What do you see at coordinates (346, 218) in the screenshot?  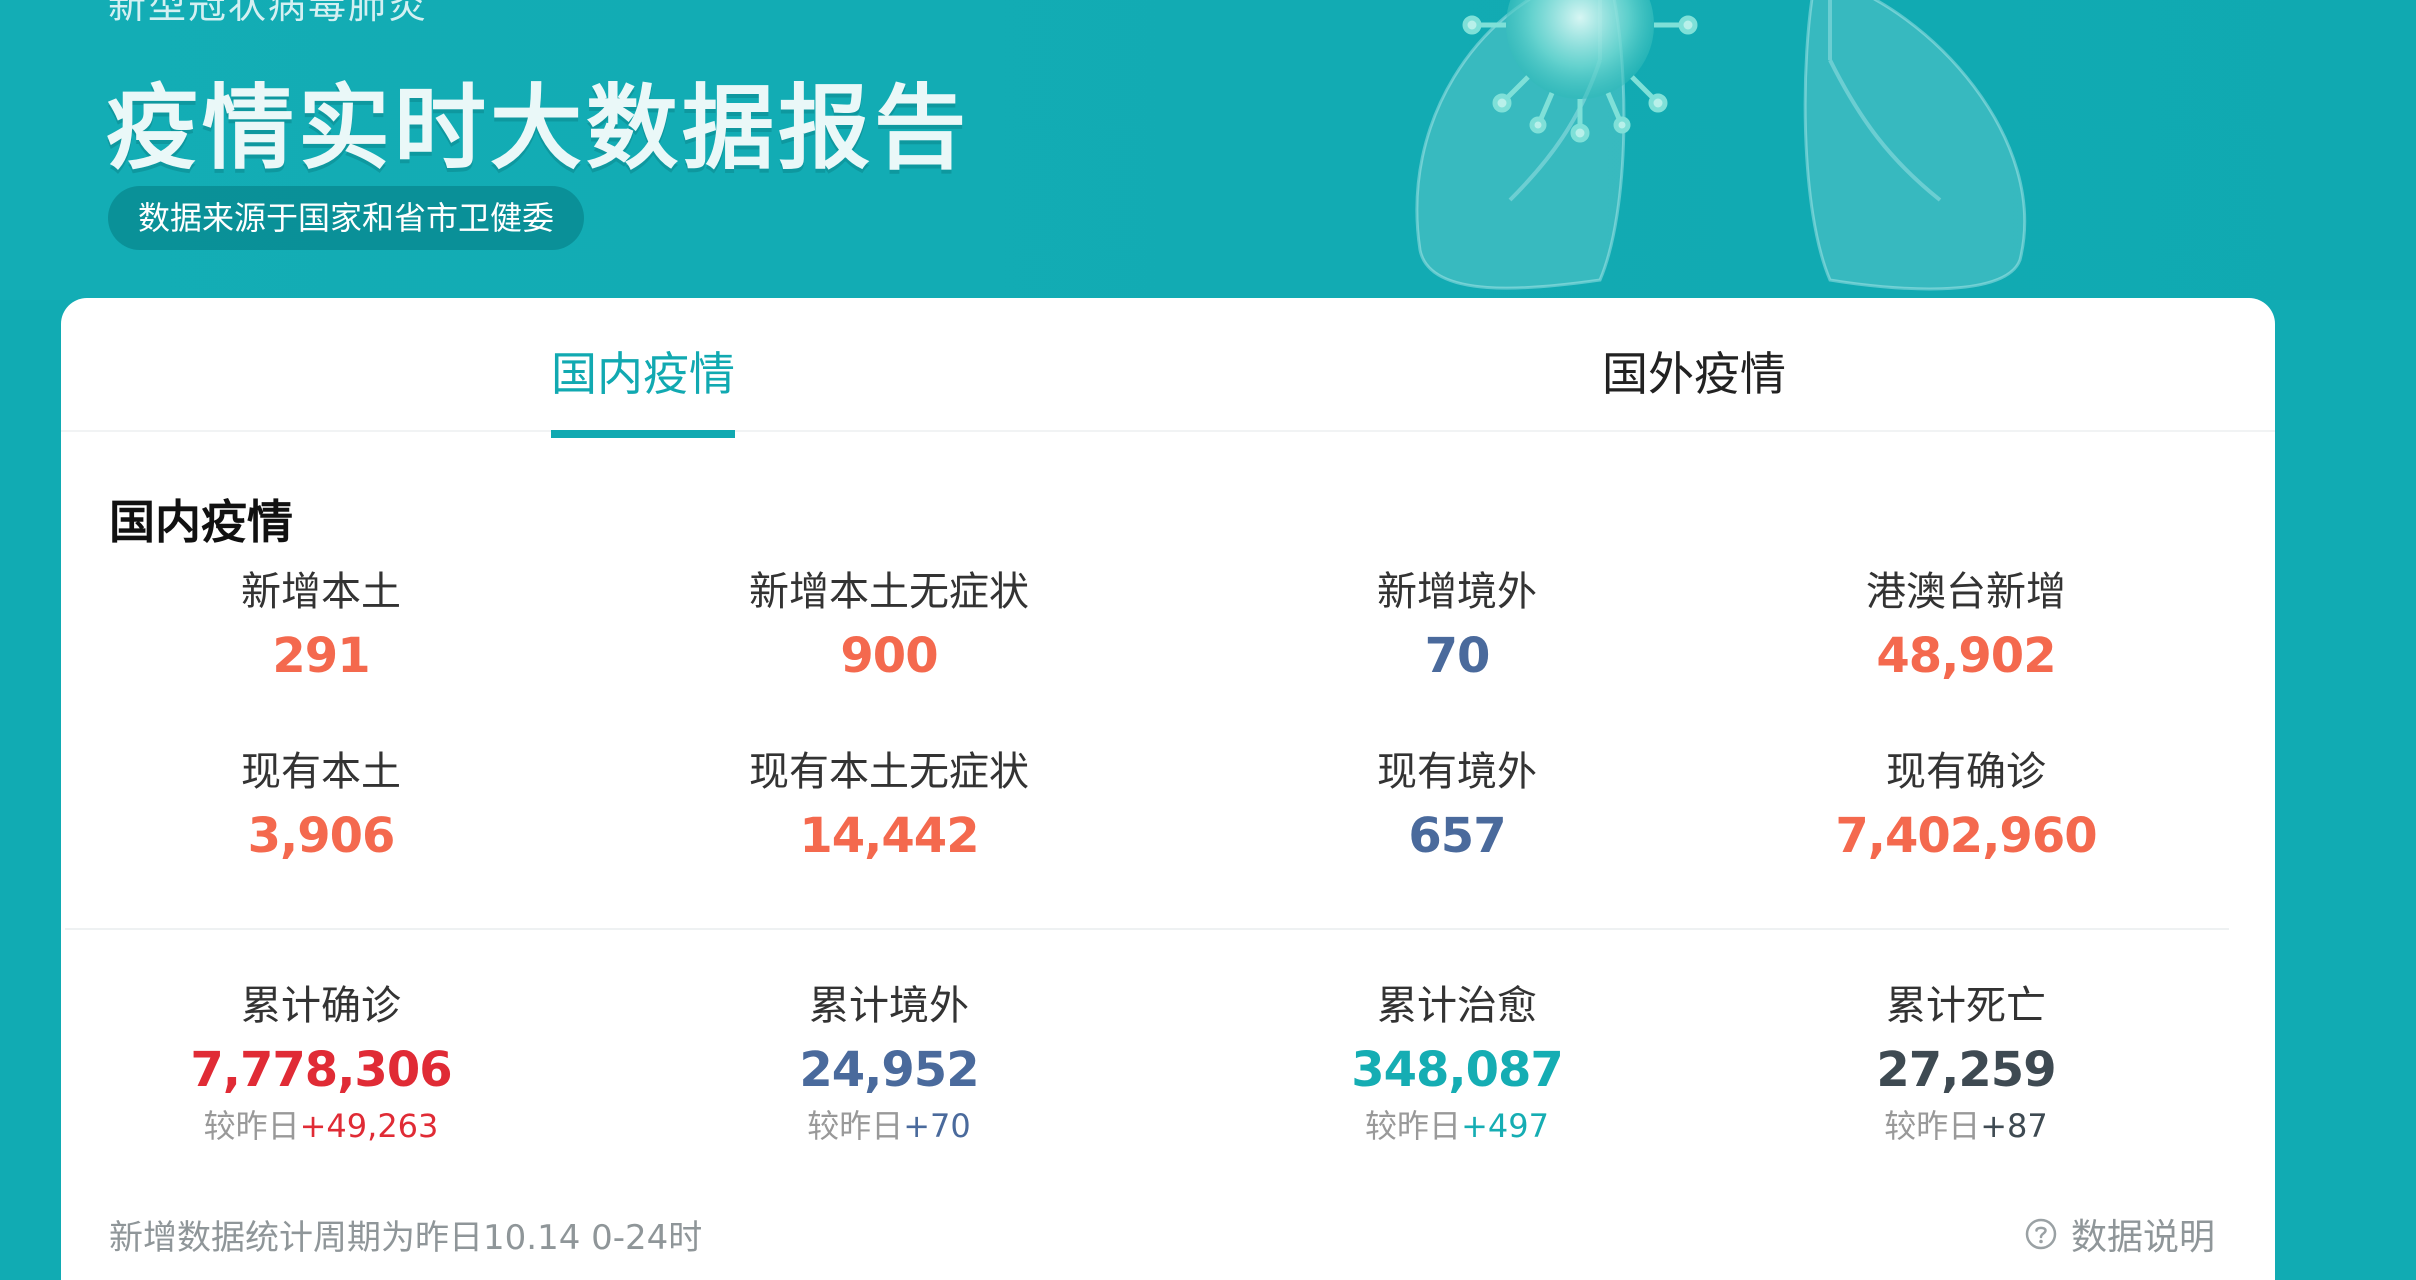 I see `data-source-badge: 数据来源于国家和省市卫健委` at bounding box center [346, 218].